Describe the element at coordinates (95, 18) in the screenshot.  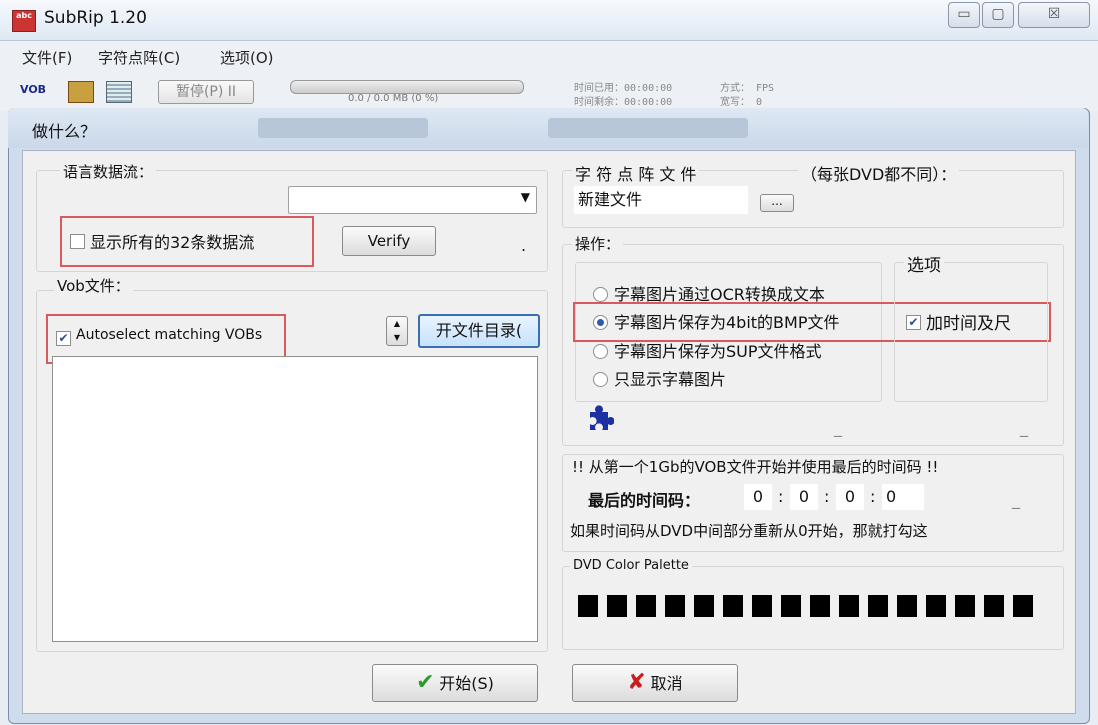
I see `window-title: SubRip 1.20` at that location.